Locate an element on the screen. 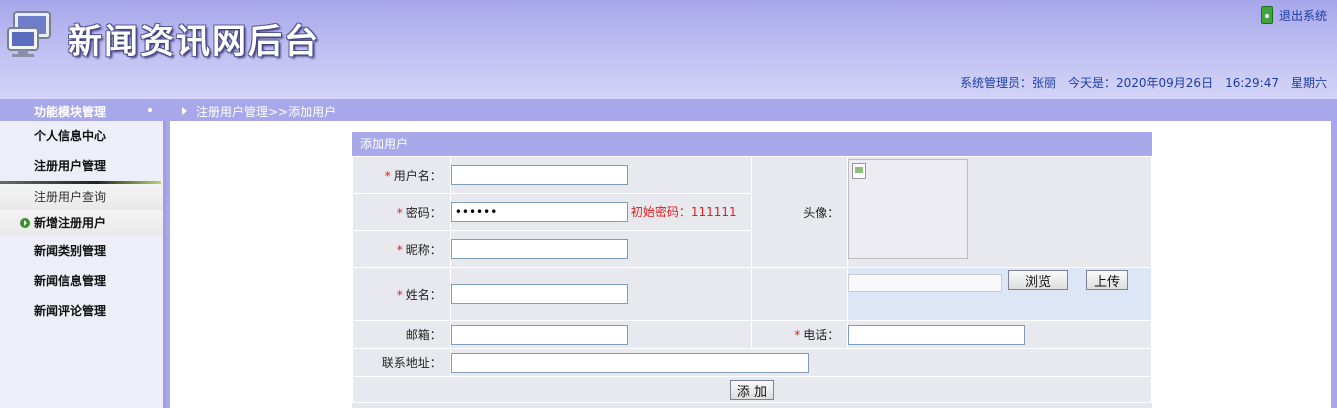  avatar-preview is located at coordinates (908, 209).